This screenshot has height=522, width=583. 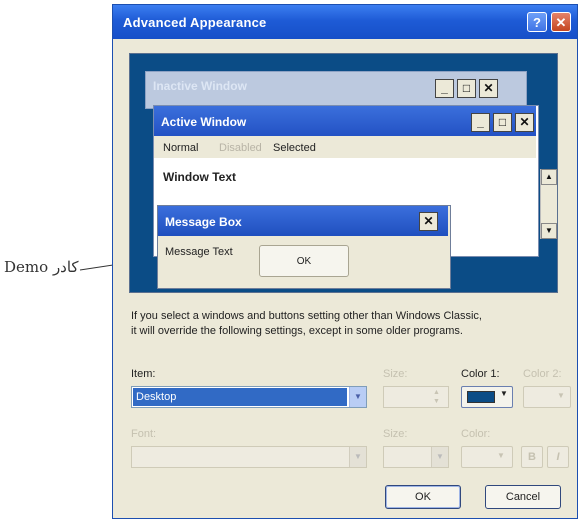 What do you see at coordinates (144, 434) in the screenshot?
I see `font-label: Font:` at bounding box center [144, 434].